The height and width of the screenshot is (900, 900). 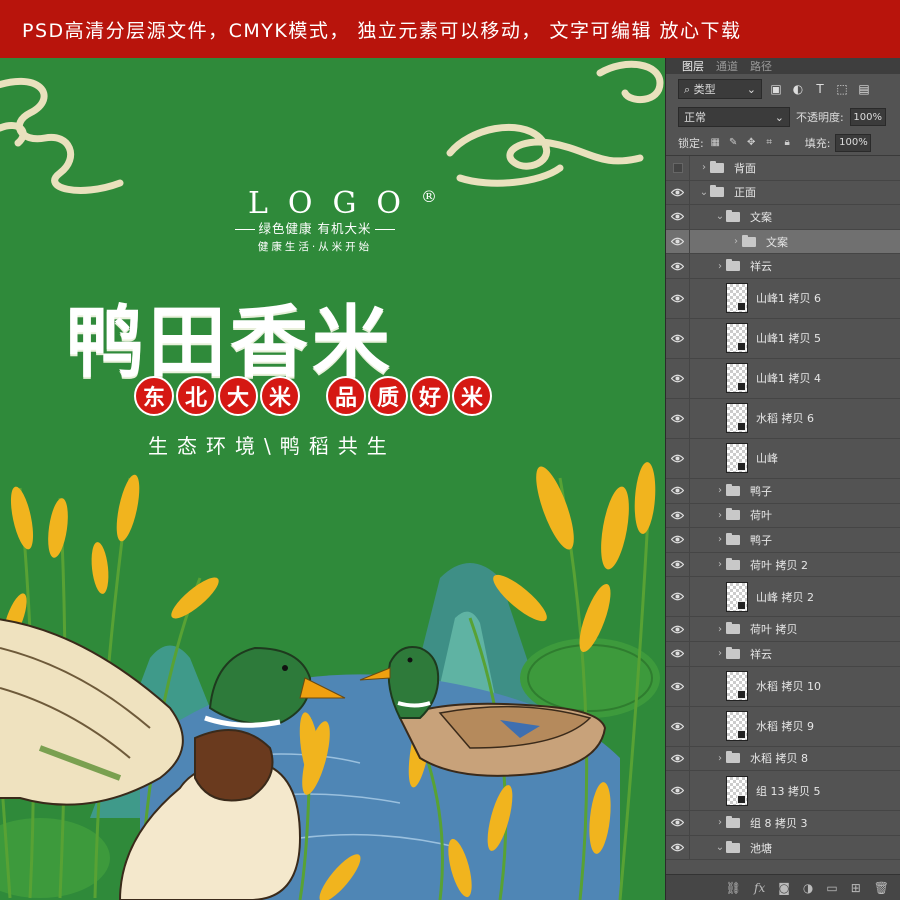 What do you see at coordinates (788, 299) in the screenshot?
I see `layer-name: 山峰1 拷贝 6` at bounding box center [788, 299].